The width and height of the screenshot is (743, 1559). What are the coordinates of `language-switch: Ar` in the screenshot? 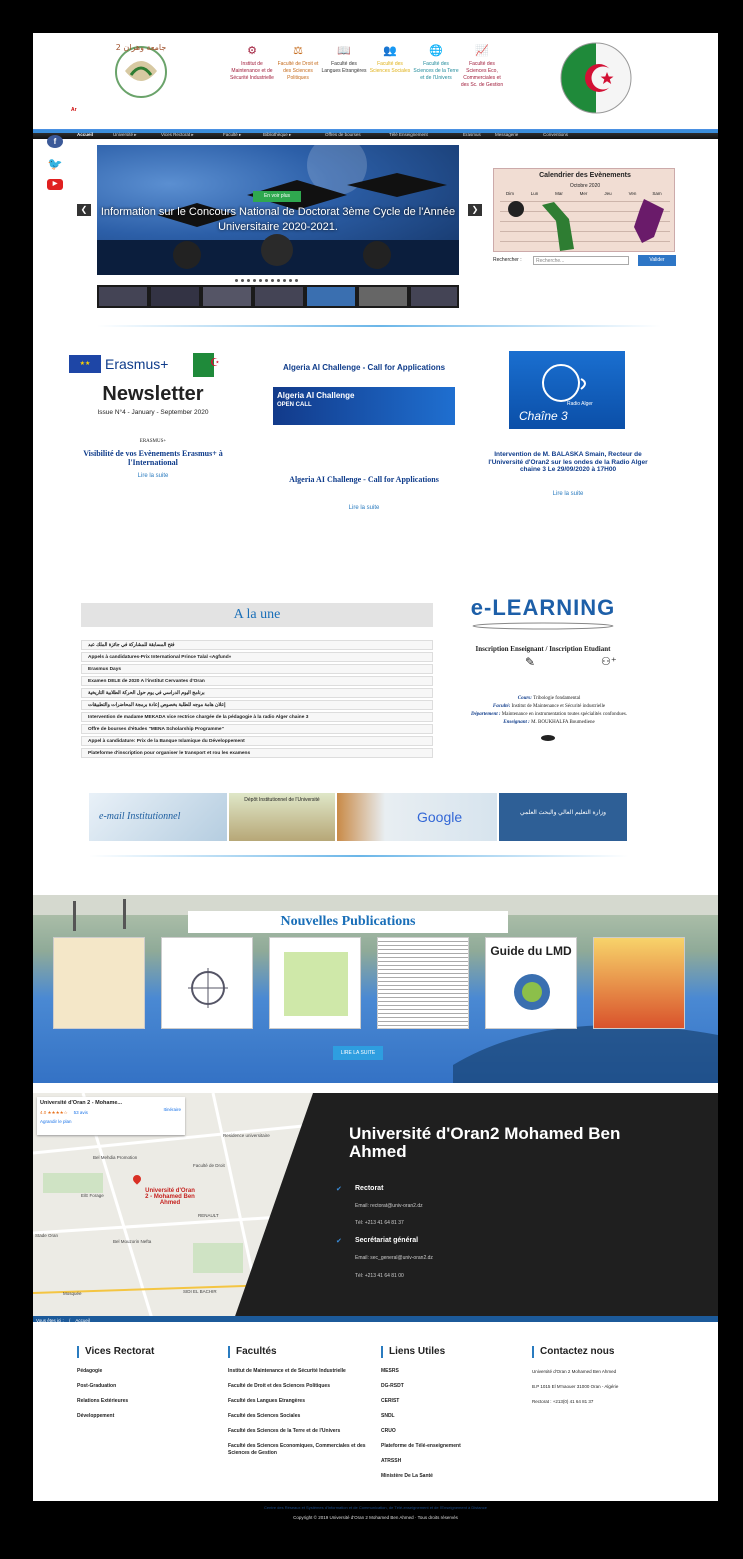 It's located at (74, 110).